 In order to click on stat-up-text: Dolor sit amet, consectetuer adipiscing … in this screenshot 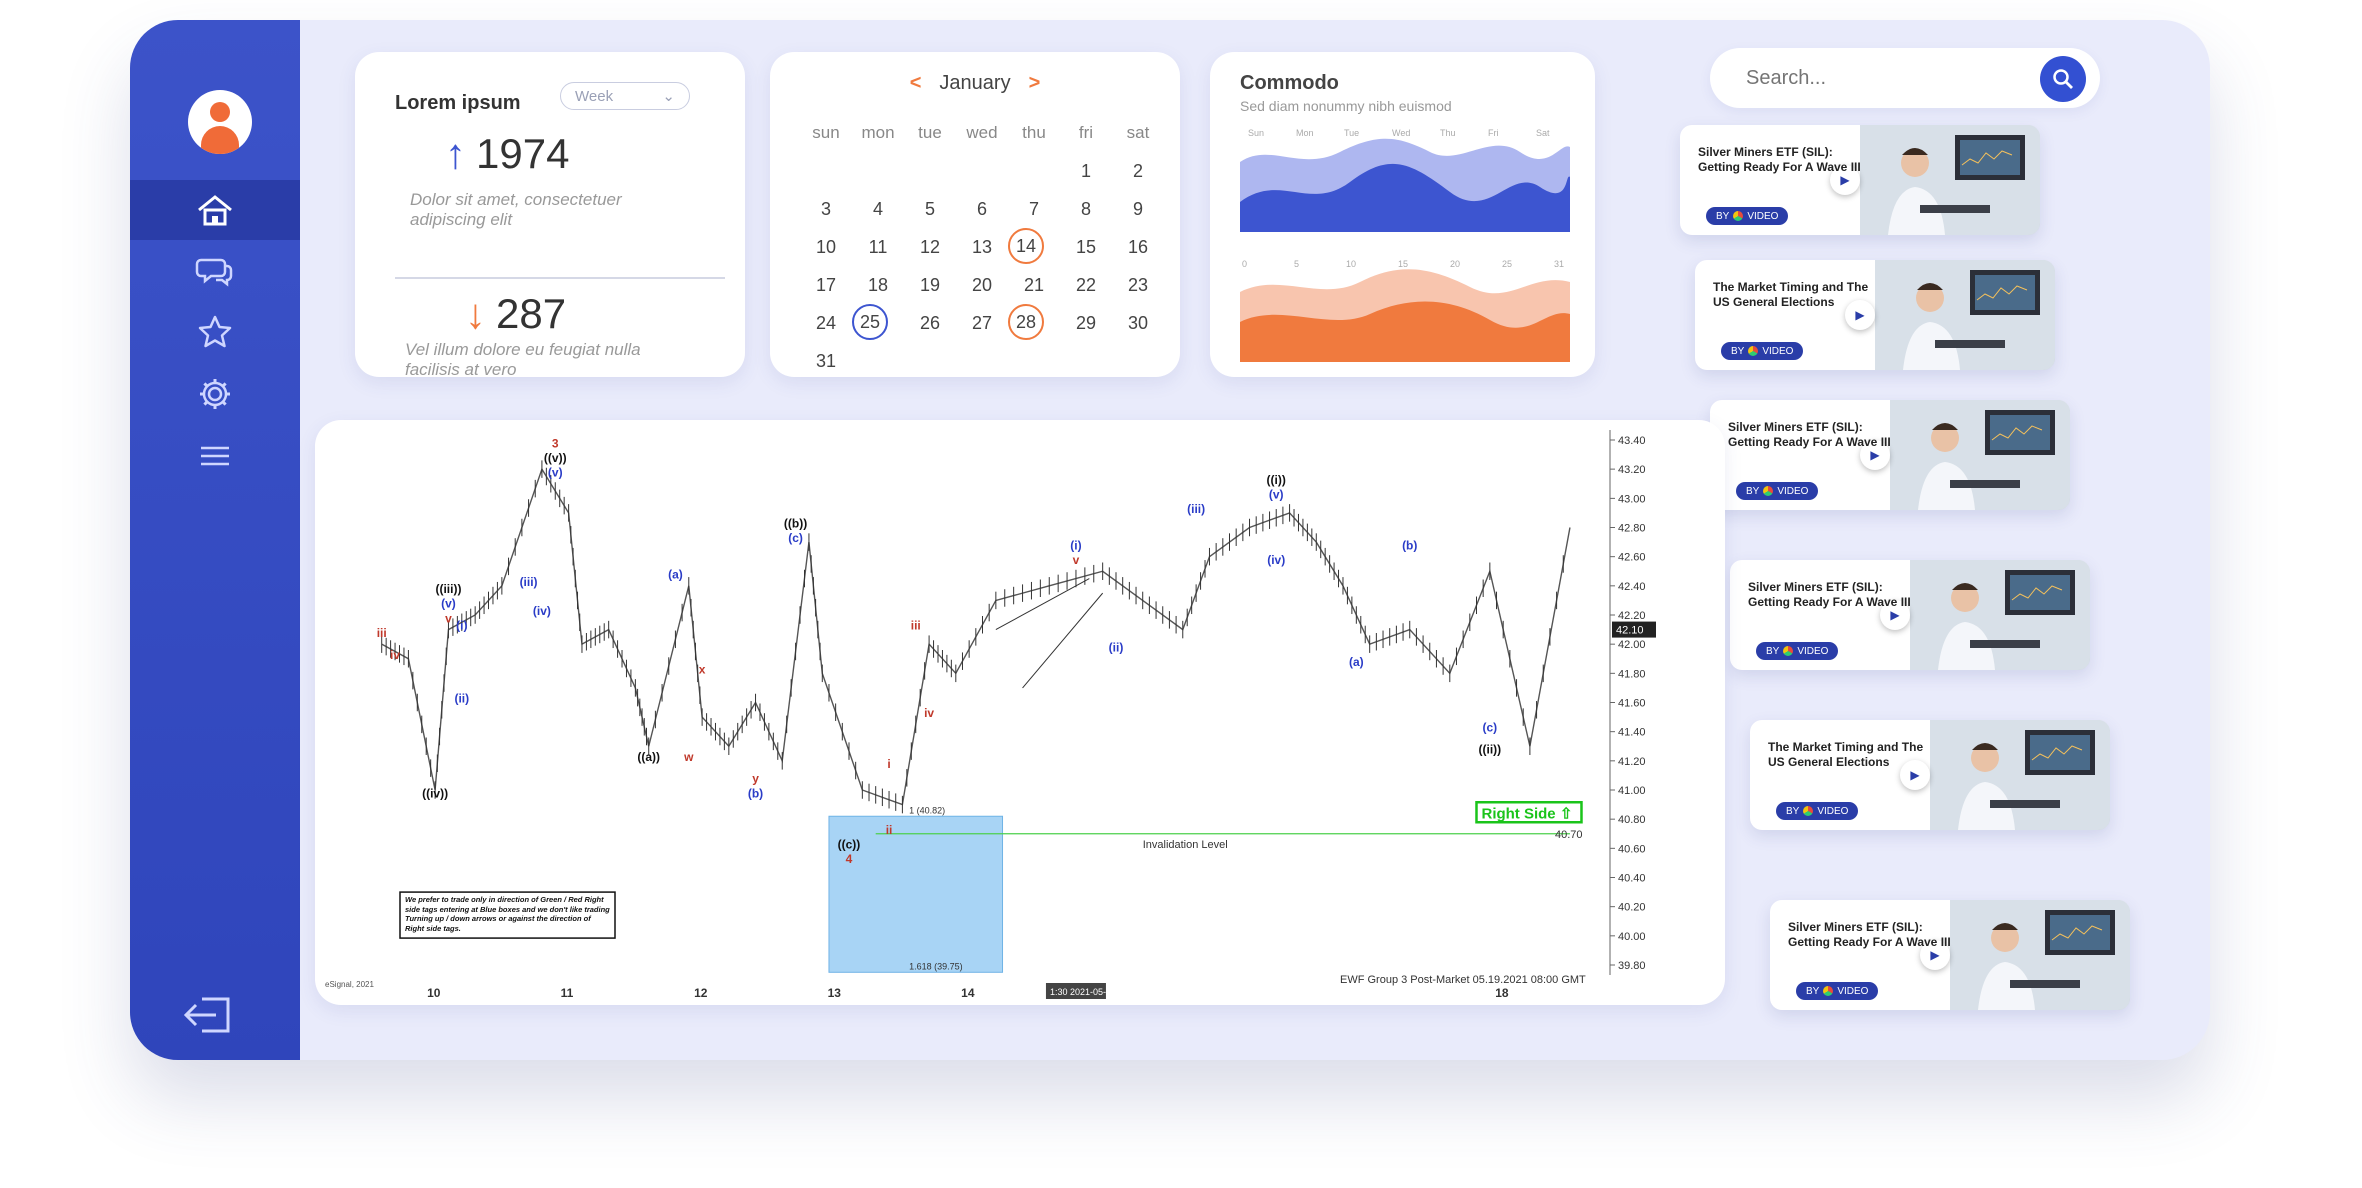, I will do `click(516, 209)`.